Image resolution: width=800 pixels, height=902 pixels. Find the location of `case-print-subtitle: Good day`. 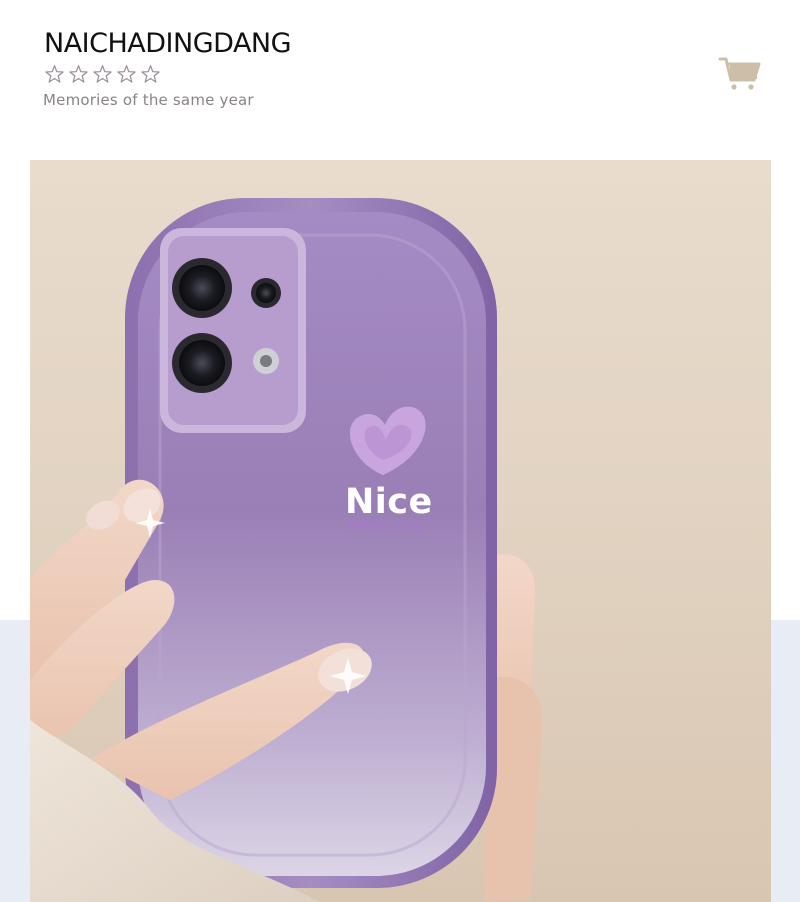

case-print-subtitle: Good day is located at coordinates (386, 526).